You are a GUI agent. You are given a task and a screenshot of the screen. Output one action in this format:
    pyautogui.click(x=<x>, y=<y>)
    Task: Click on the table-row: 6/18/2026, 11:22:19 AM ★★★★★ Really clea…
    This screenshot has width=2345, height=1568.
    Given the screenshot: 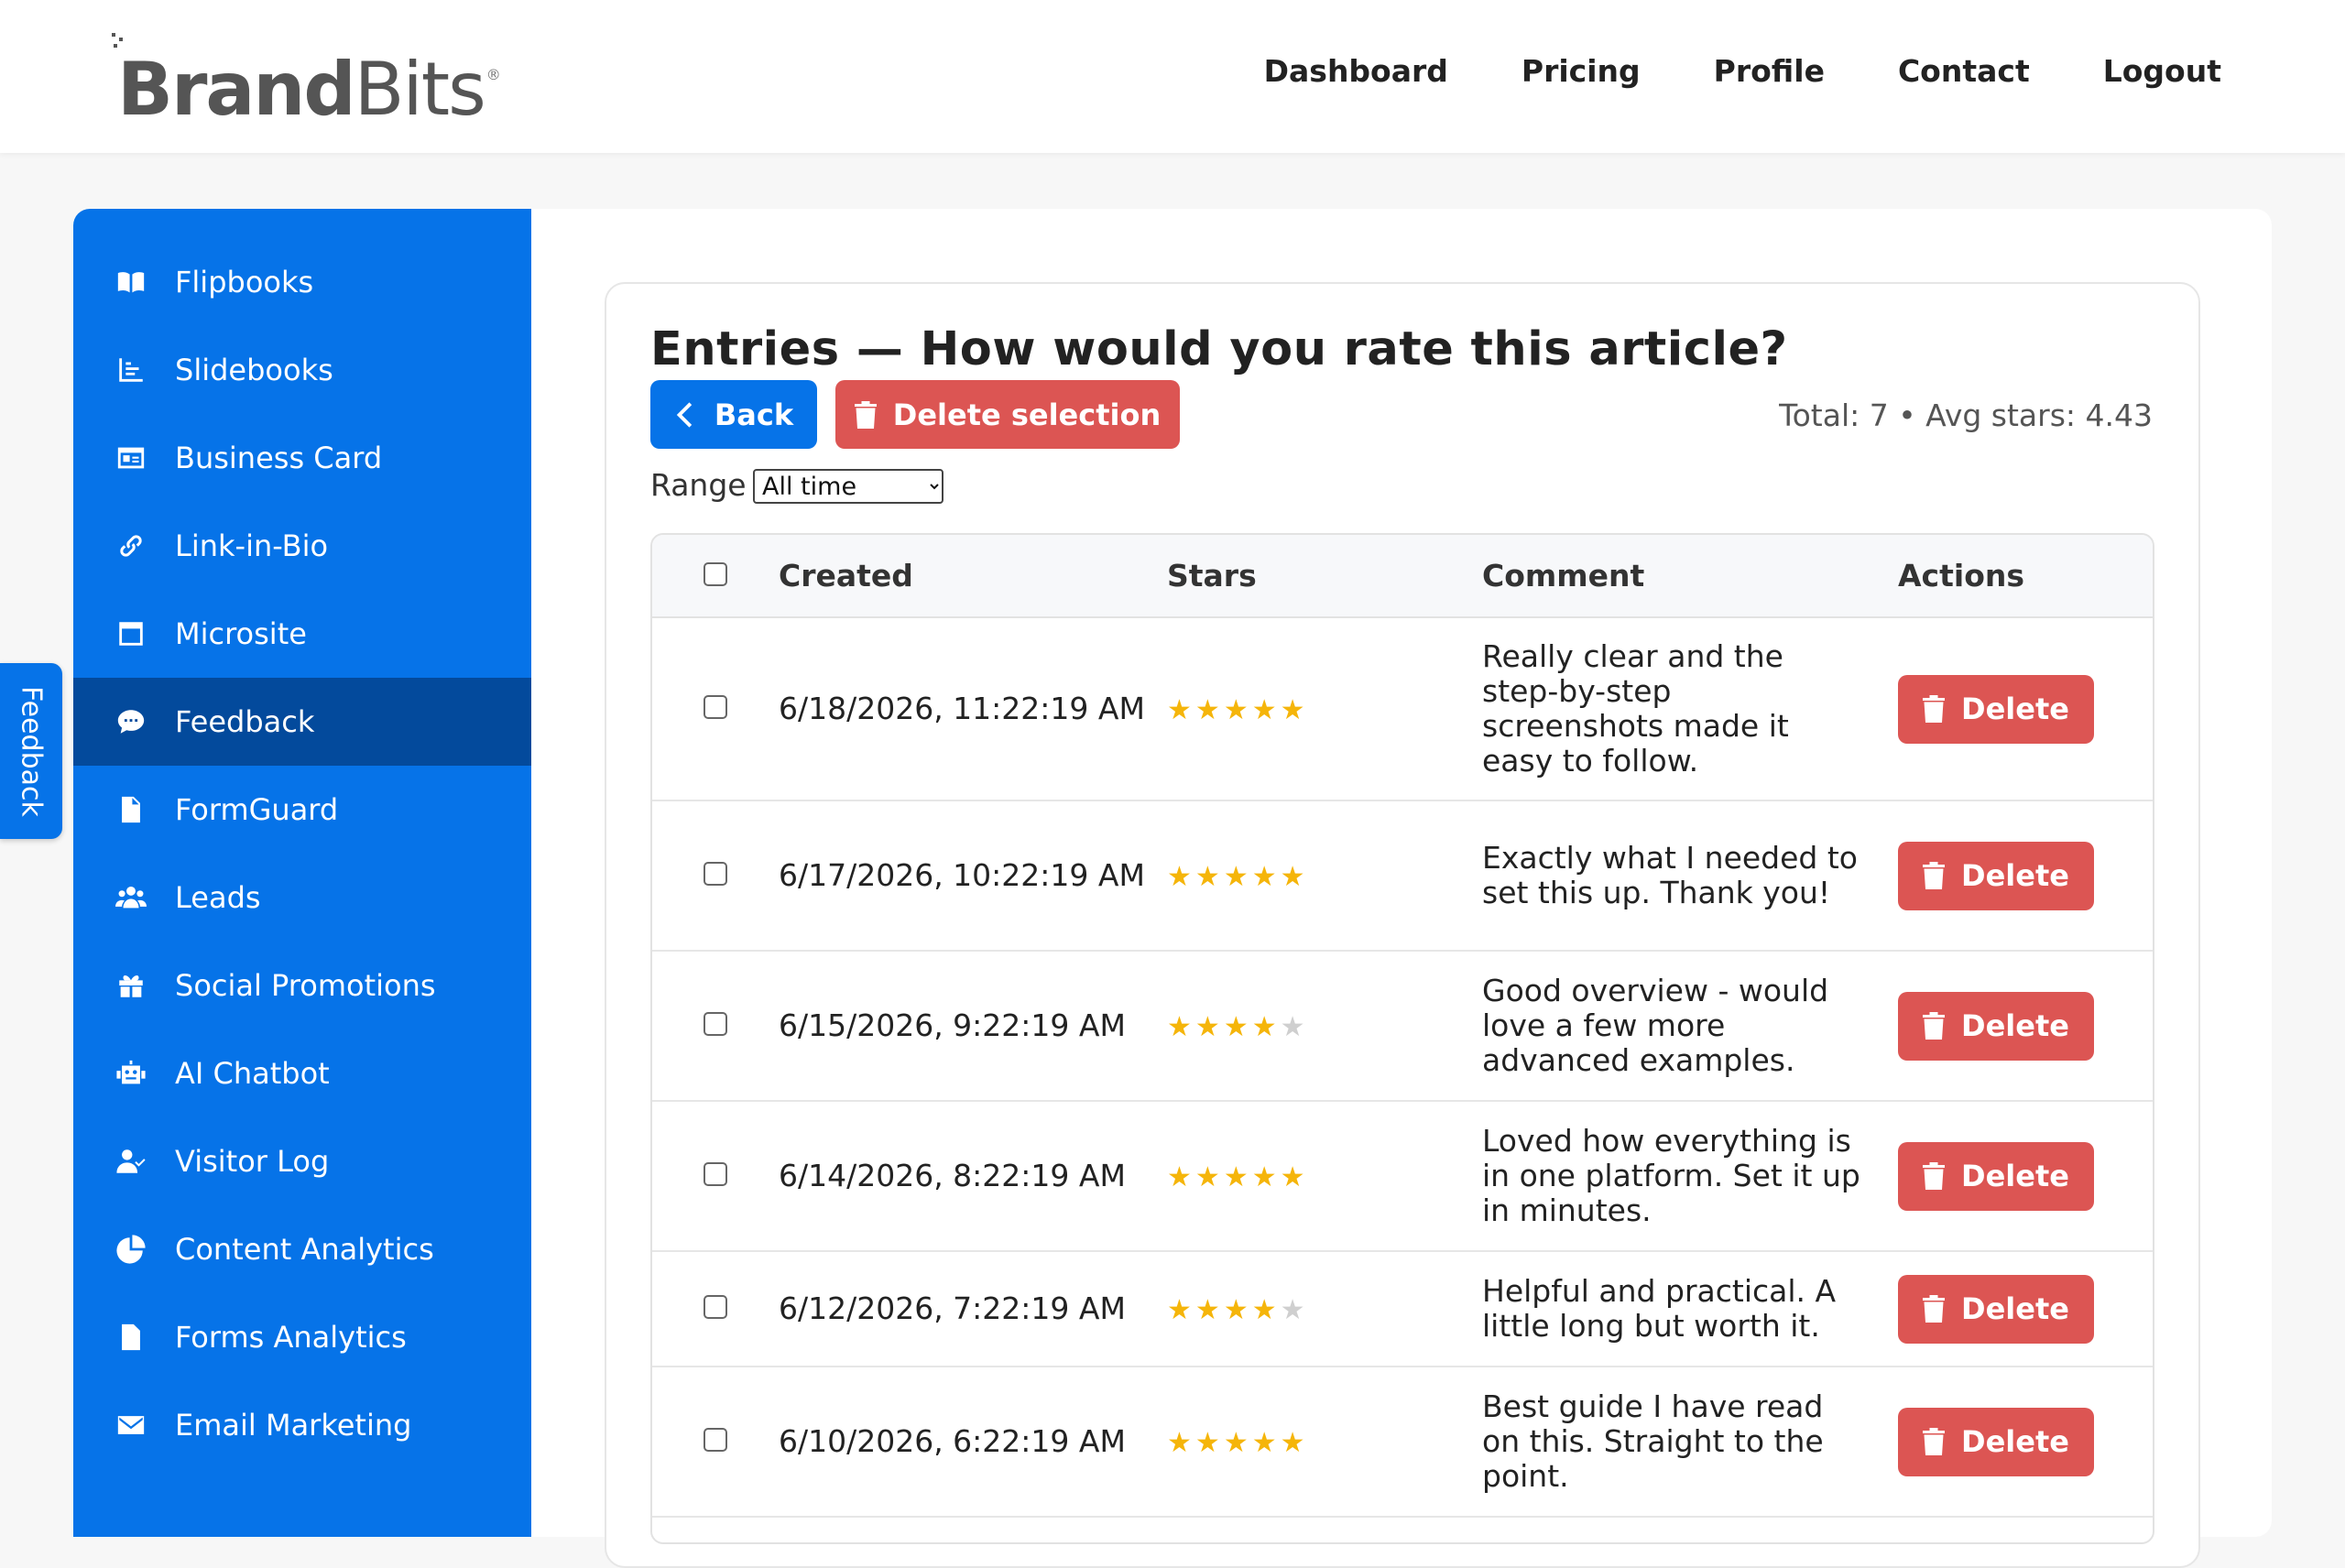 What is the action you would take?
    pyautogui.click(x=1402, y=709)
    